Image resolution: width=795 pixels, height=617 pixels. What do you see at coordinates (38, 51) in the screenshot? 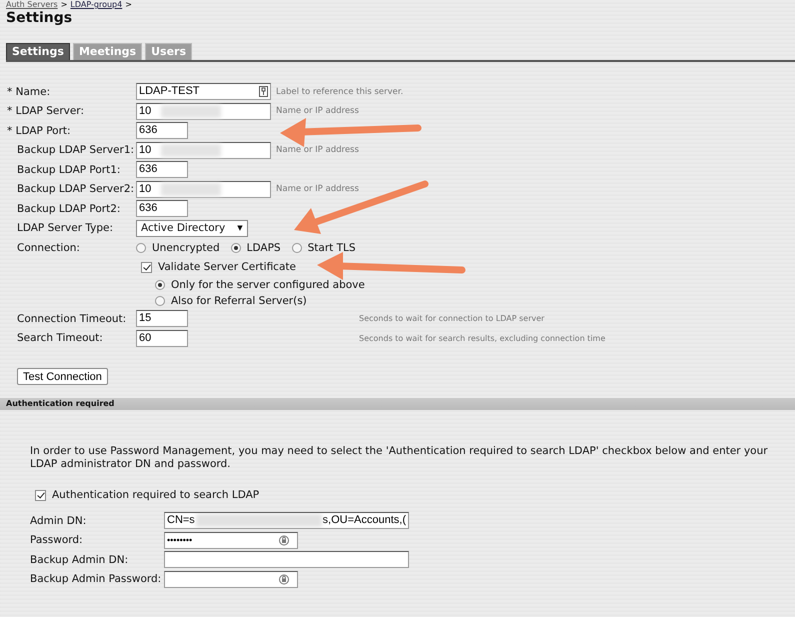
I see `tab: Settings` at bounding box center [38, 51].